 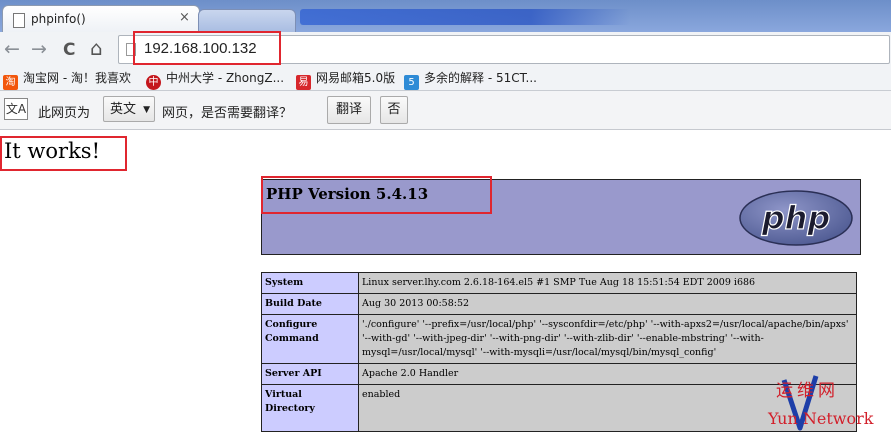 I want to click on php-logo-icon: php, so click(x=796, y=218).